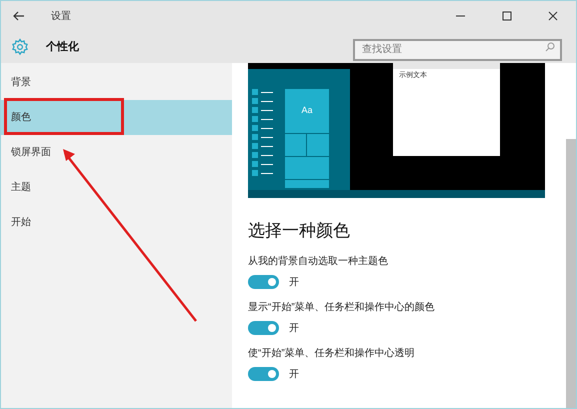 The height and width of the screenshot is (409, 577). I want to click on sidebar-item: 锁屏界面, so click(116, 152).